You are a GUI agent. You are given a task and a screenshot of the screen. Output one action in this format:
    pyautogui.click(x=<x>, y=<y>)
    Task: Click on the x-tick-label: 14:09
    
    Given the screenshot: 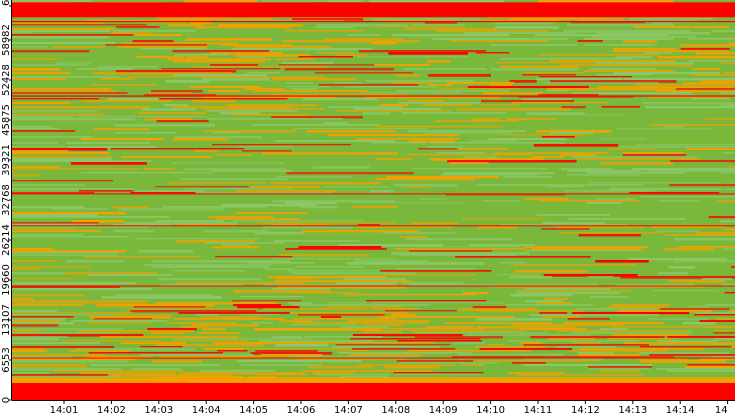 What is the action you would take?
    pyautogui.click(x=443, y=410)
    